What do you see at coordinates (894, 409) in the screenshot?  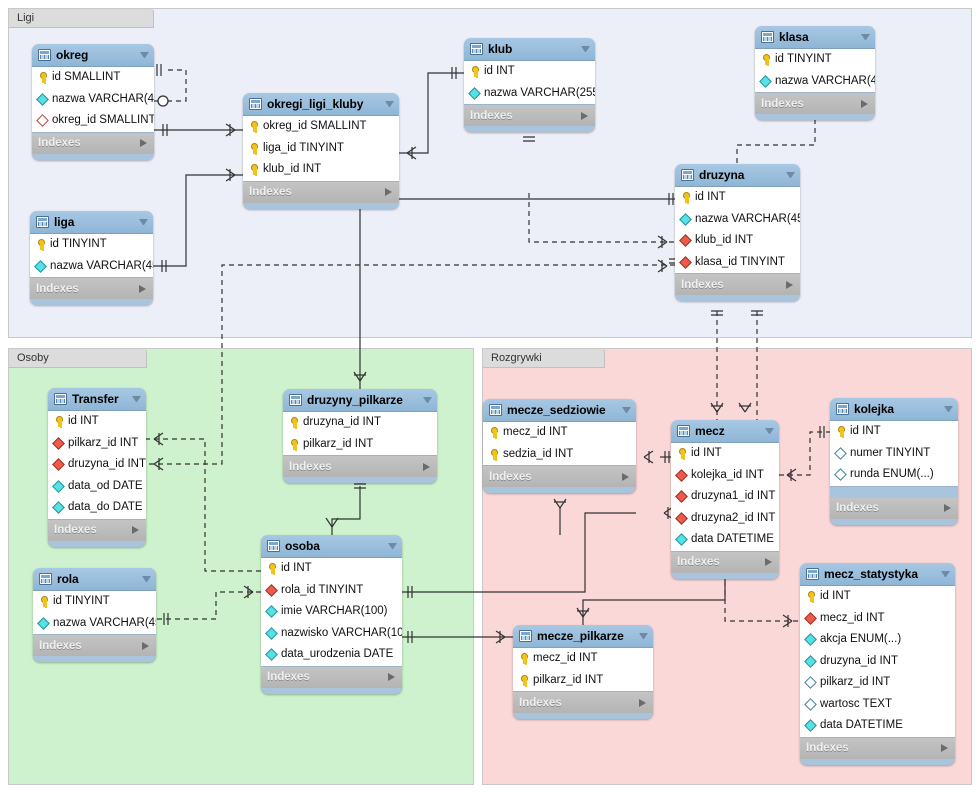 I see `table-header: kolejka` at bounding box center [894, 409].